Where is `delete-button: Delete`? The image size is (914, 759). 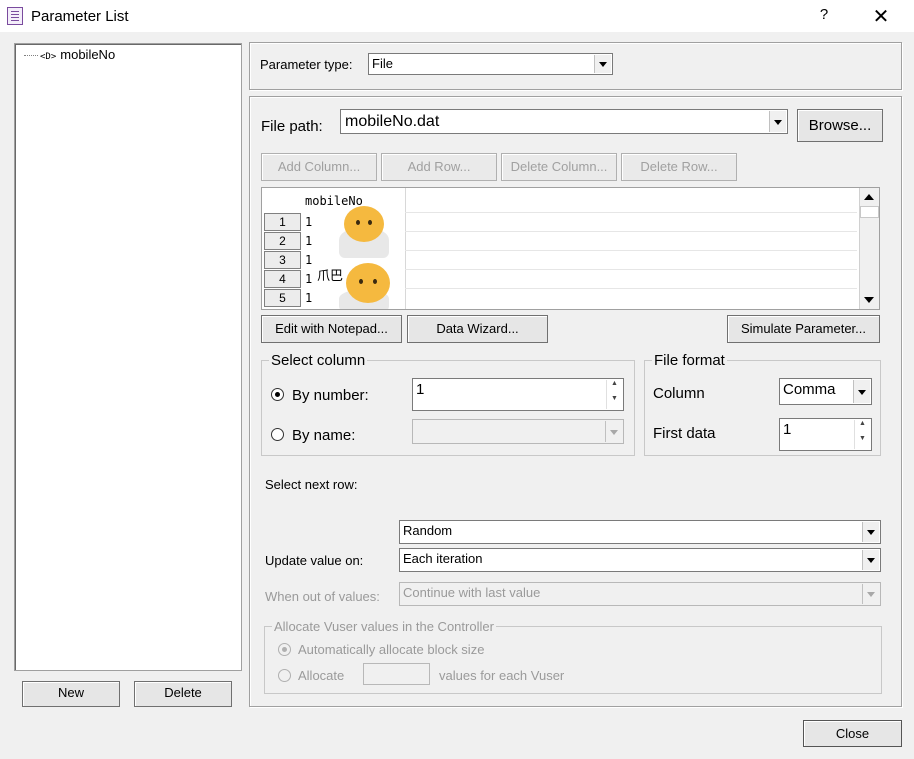
delete-button: Delete is located at coordinates (183, 694).